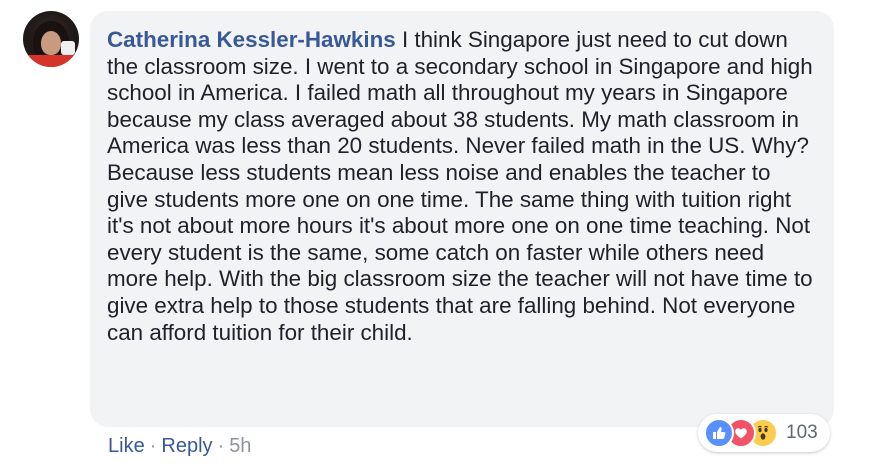 The height and width of the screenshot is (466, 876). Describe the element at coordinates (240, 446) in the screenshot. I see `timestamp-link: 5h` at that location.